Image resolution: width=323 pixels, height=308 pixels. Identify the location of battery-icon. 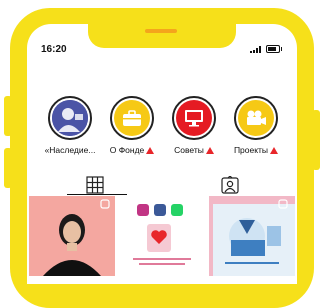
(274, 49).